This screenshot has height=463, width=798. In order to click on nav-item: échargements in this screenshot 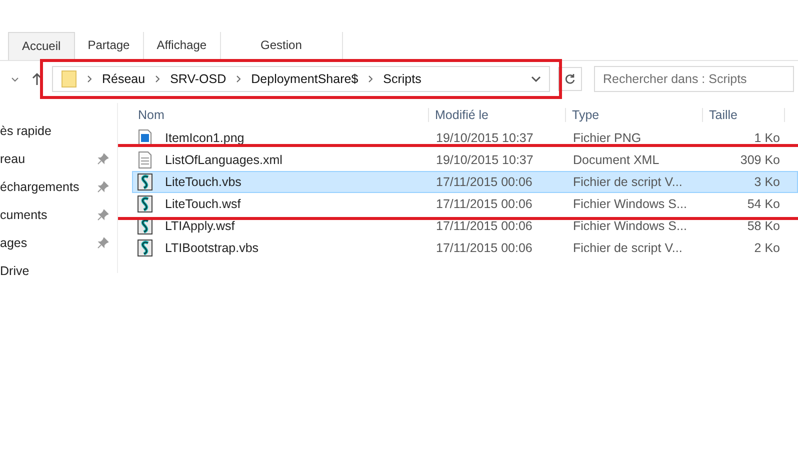, I will do `click(48, 187)`.